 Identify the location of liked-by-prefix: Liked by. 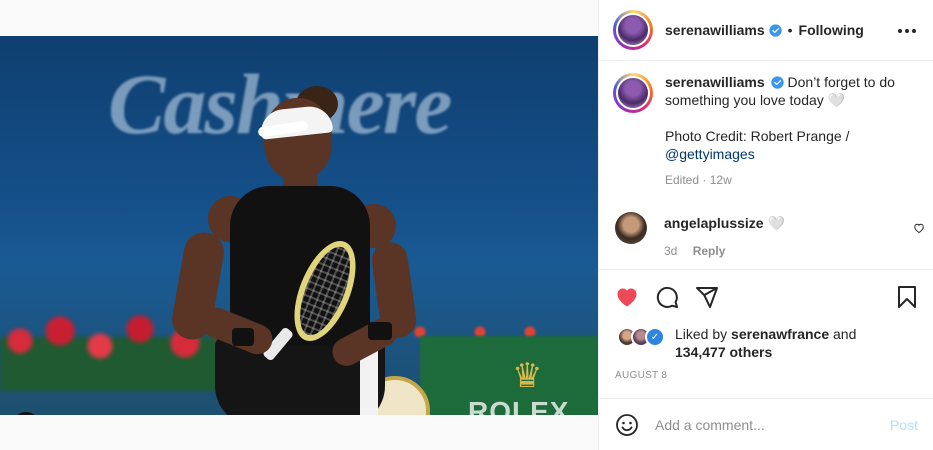
(701, 334).